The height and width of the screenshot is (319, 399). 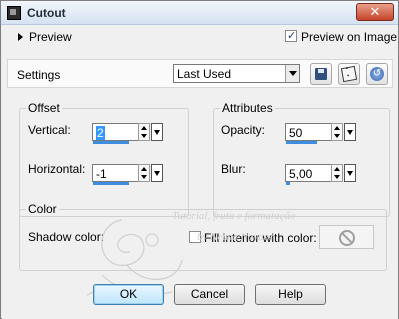 I want to click on help-button: Help, so click(x=290, y=294).